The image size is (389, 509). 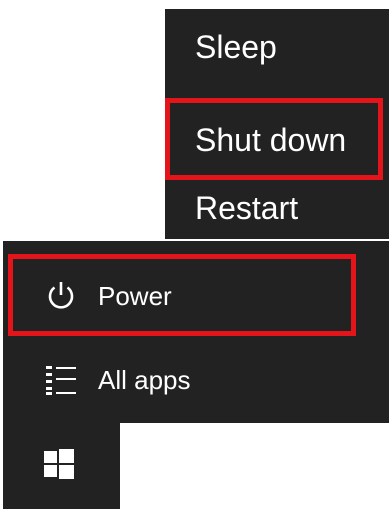 I want to click on all-apps-button: All apps, so click(x=95, y=380).